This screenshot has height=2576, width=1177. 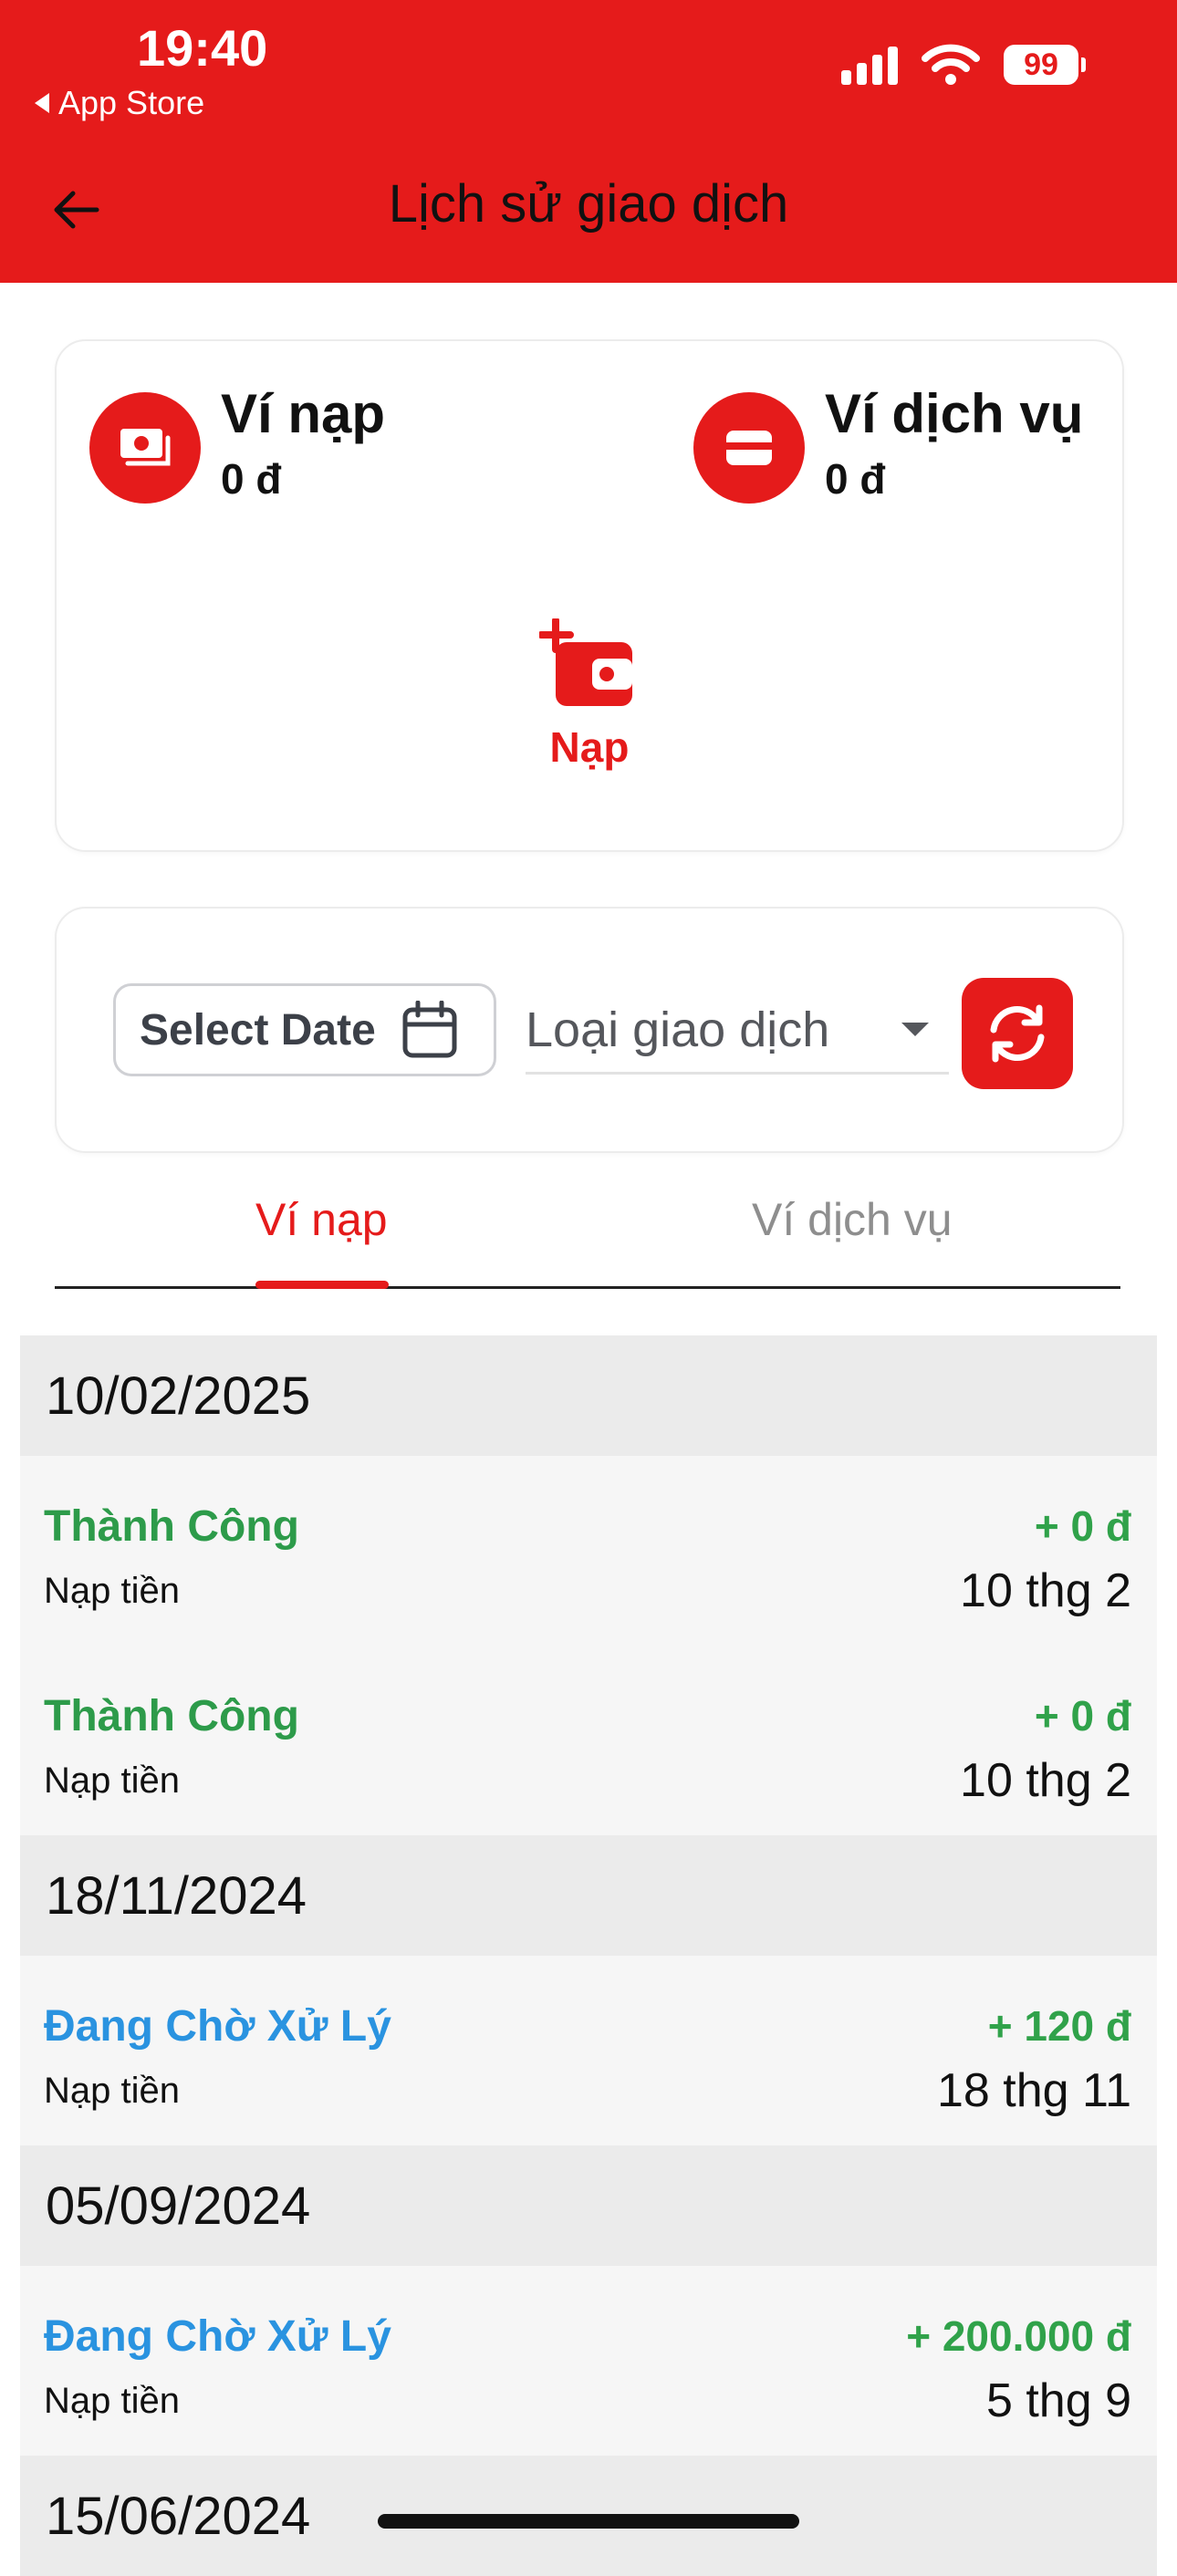 I want to click on tab-topup-wallet: Ví nạp, so click(x=321, y=1219).